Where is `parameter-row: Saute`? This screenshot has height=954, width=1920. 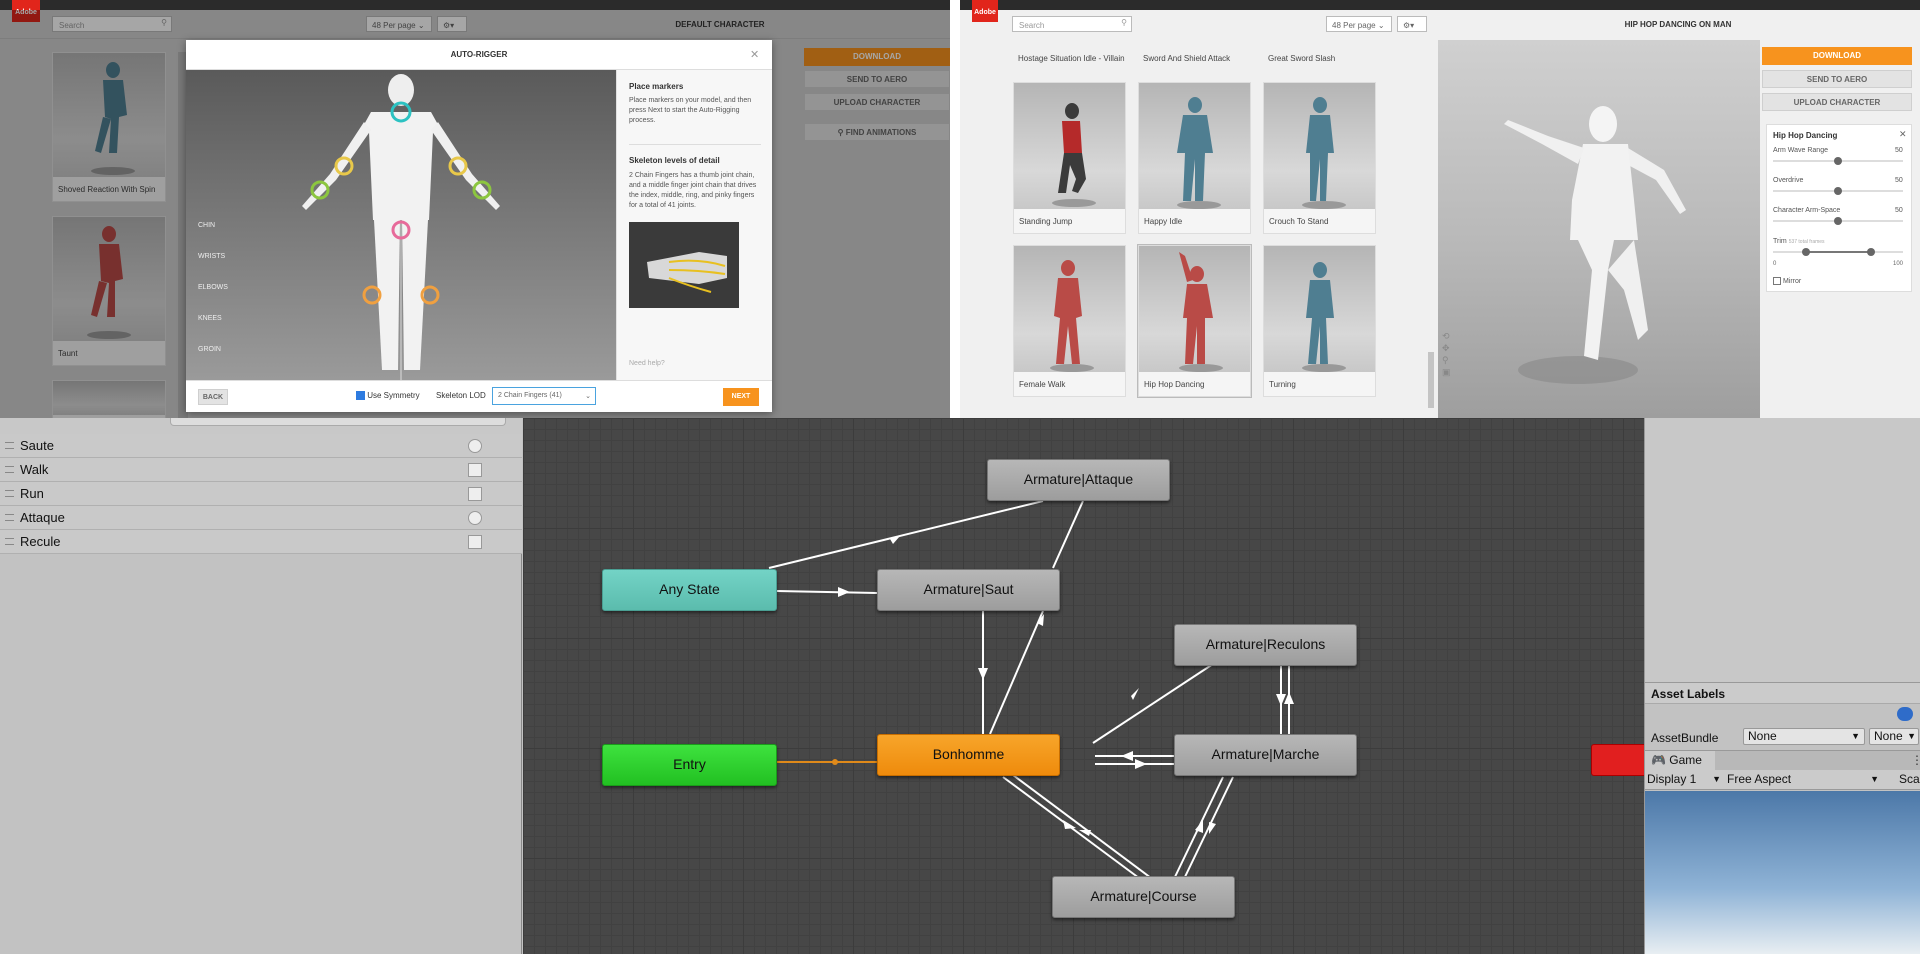
parameter-row: Saute is located at coordinates (261, 446).